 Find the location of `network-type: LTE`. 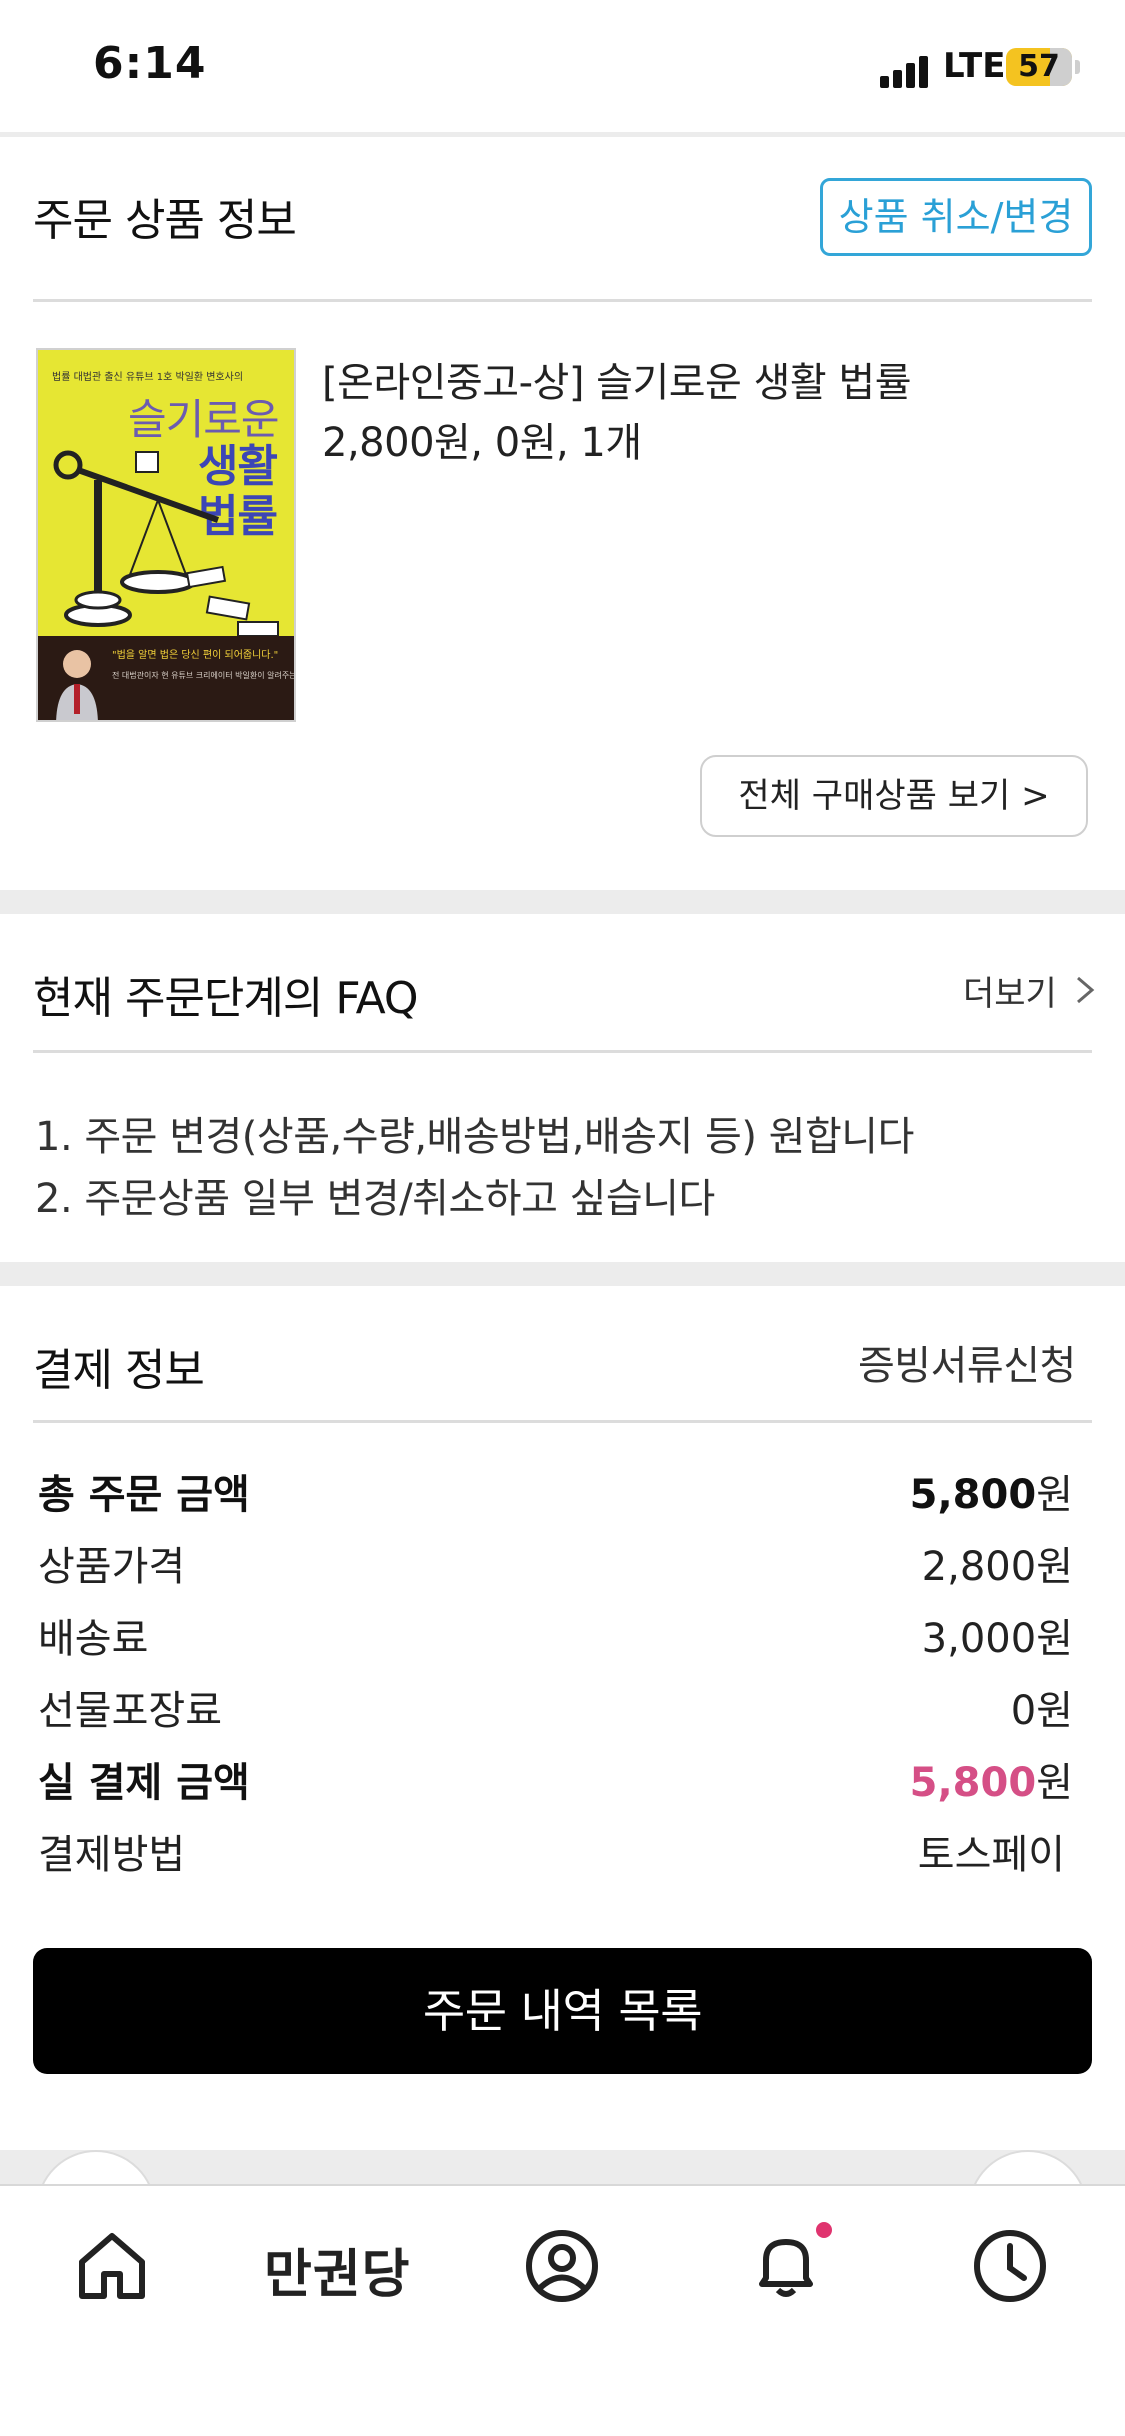

network-type: LTE is located at coordinates (974, 66).